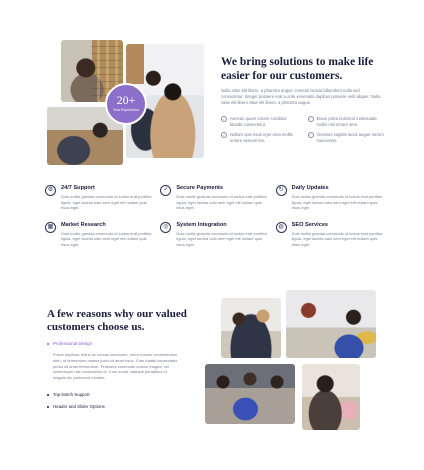 Image resolution: width=424 pixels, height=470 pixels. I want to click on experience-badge: 20+ Year Experience, so click(126, 104).